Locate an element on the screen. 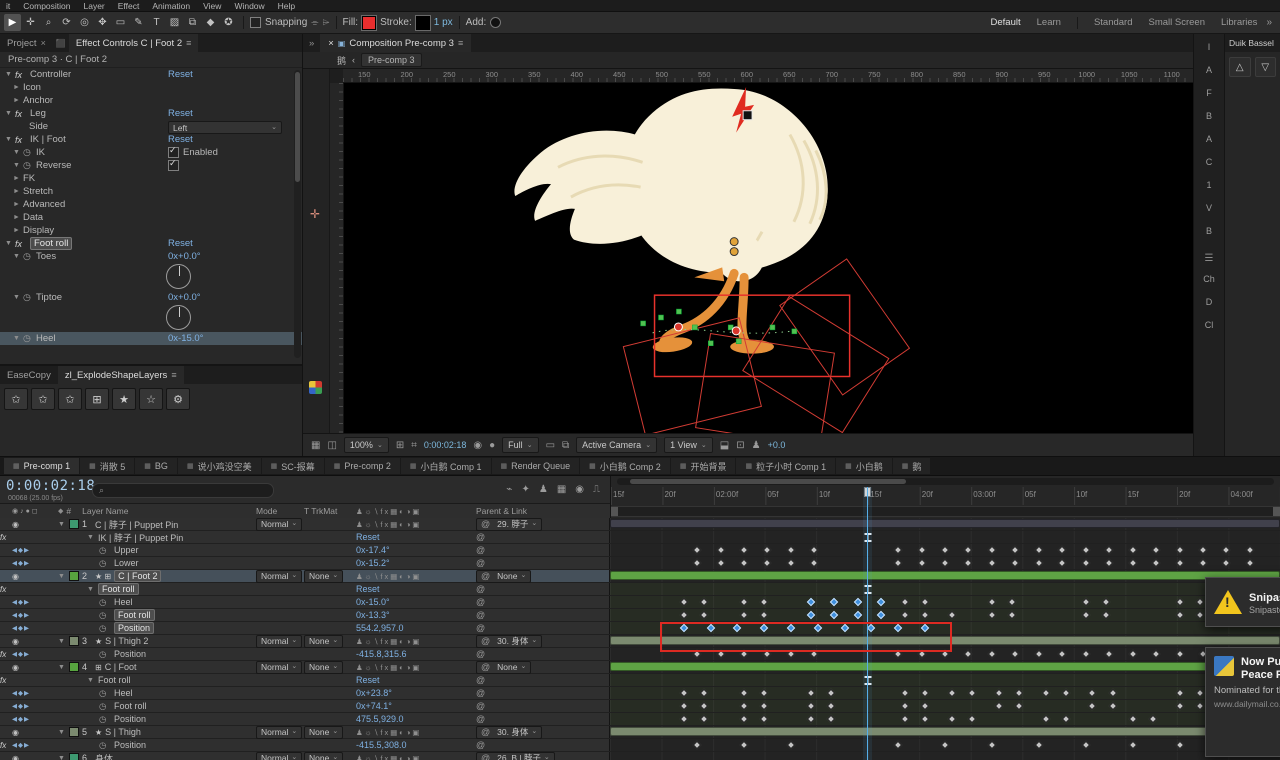  always-preview-icon: ▦ is located at coordinates (315, 445).